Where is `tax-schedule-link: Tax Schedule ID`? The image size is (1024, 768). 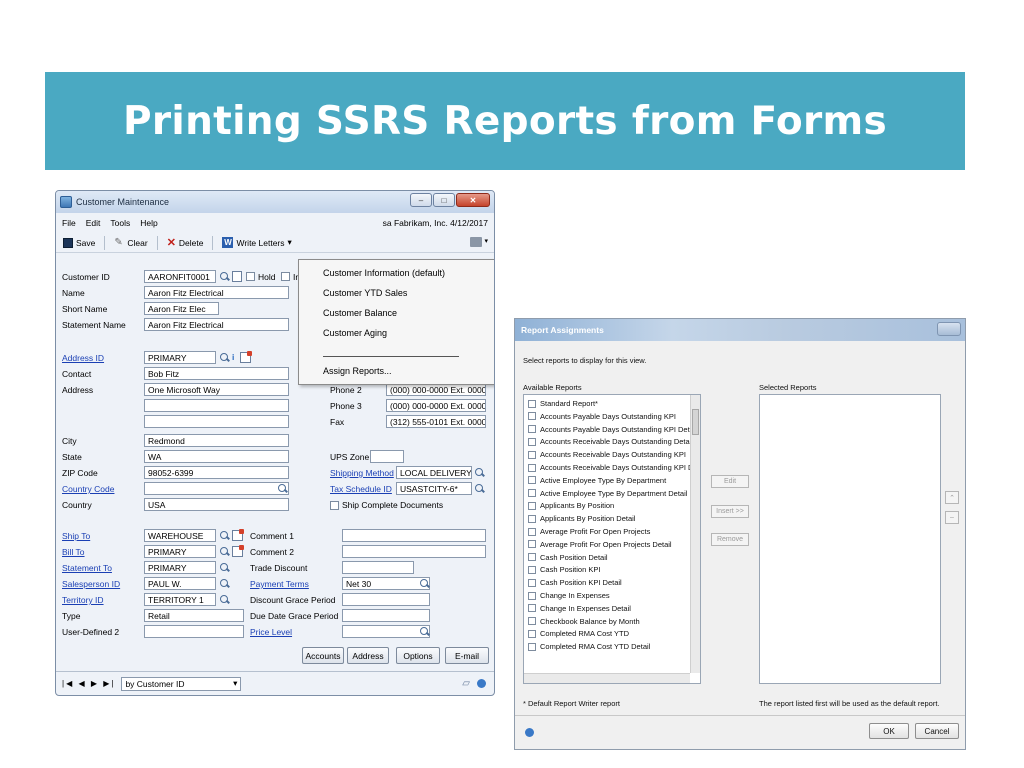
tax-schedule-link: Tax Schedule ID is located at coordinates (361, 489).